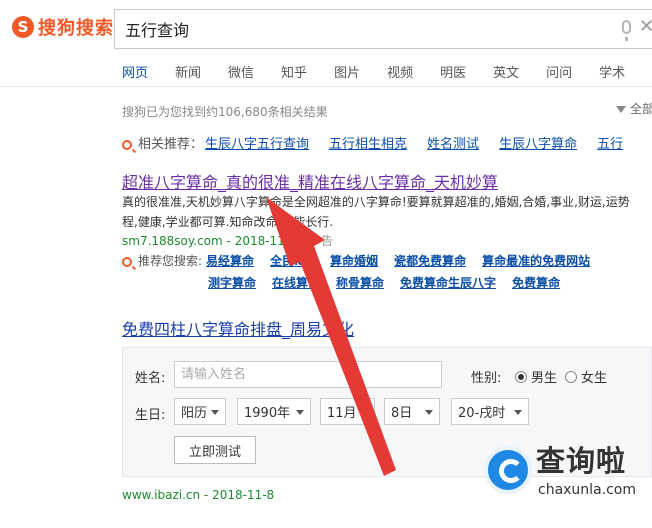 The width and height of the screenshot is (652, 528). What do you see at coordinates (645, 26) in the screenshot?
I see `clear-icon: ✕` at bounding box center [645, 26].